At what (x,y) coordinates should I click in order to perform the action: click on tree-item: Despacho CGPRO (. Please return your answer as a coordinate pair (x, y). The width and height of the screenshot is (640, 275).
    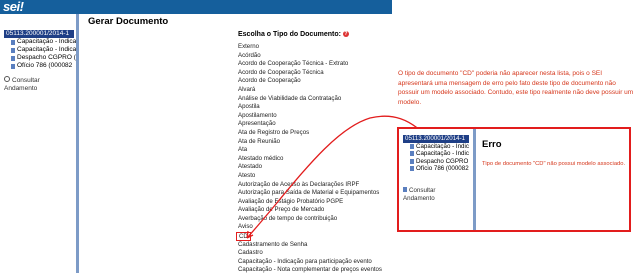
    Looking at the image, I should click on (40, 58).